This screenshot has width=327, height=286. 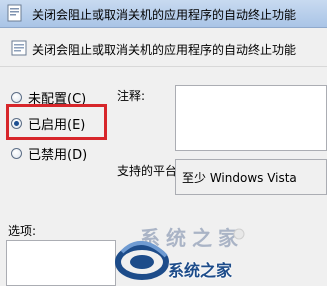 I want to click on window-title: 关闭会阻止或取消关机的应用程序的自动终止功能, so click(x=164, y=15).